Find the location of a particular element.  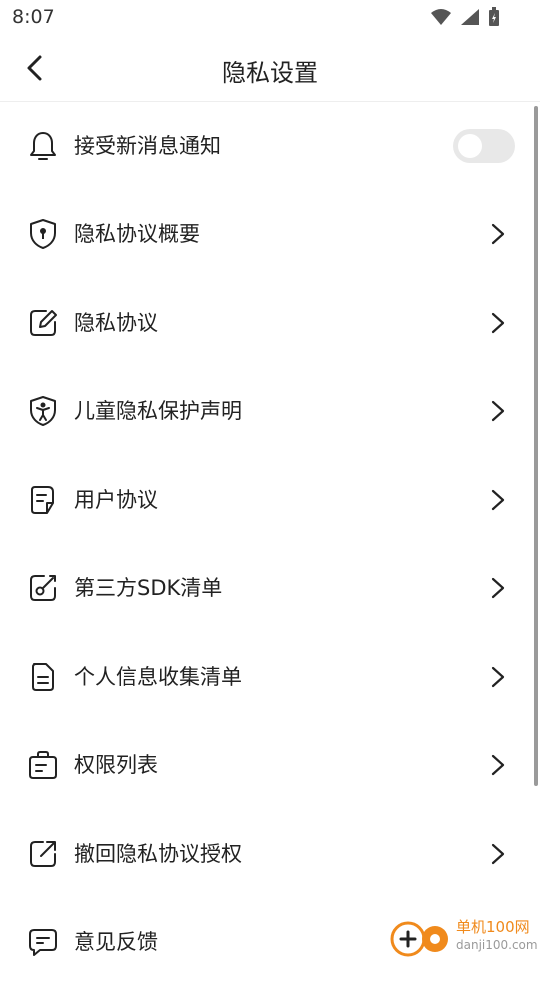

row-label: 用户协议 is located at coordinates (116, 500).